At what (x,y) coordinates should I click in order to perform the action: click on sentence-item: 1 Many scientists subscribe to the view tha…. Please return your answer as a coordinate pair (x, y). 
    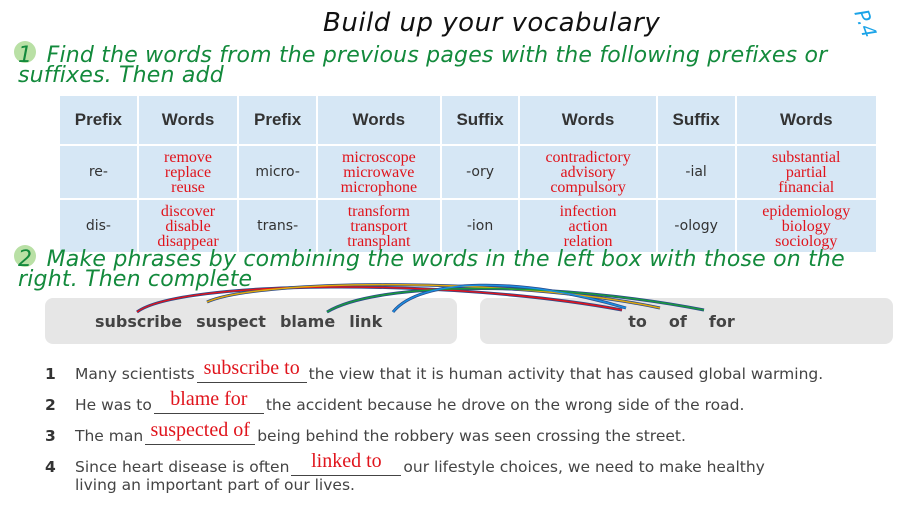
    Looking at the image, I should click on (475, 367).